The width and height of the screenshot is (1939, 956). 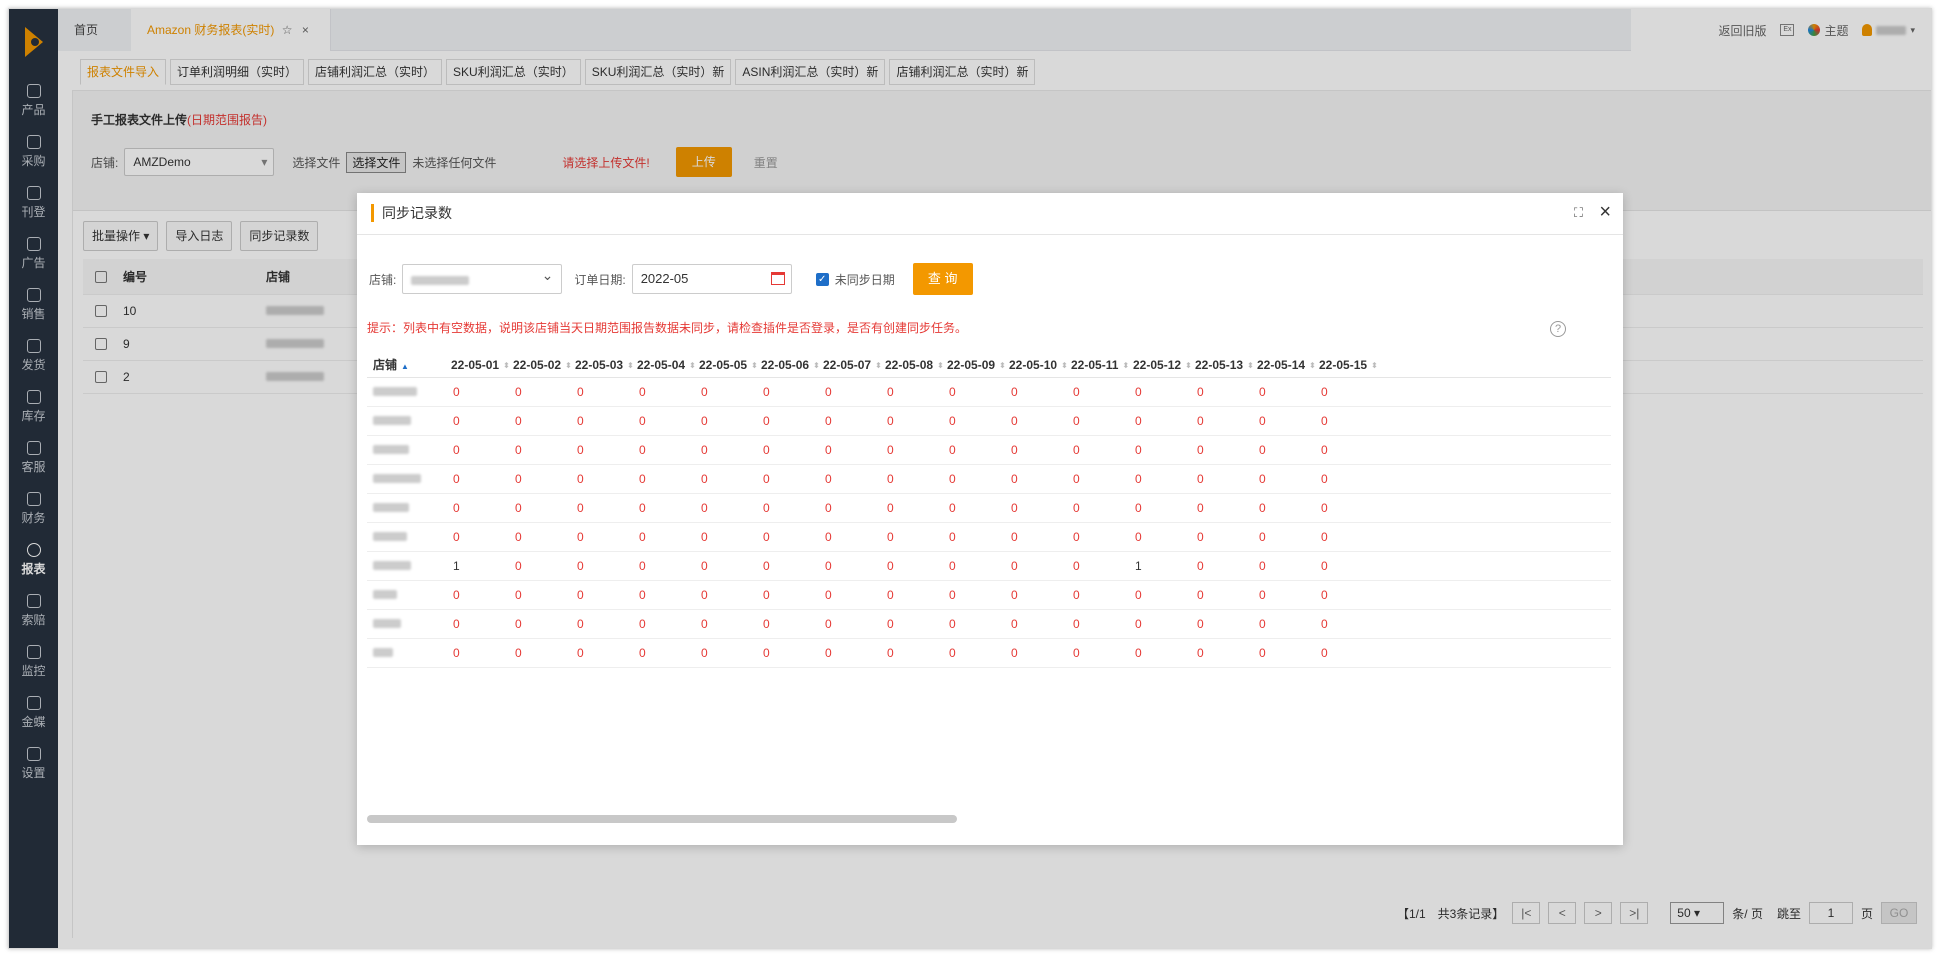 I want to click on query-button: 查 询, so click(x=942, y=279).